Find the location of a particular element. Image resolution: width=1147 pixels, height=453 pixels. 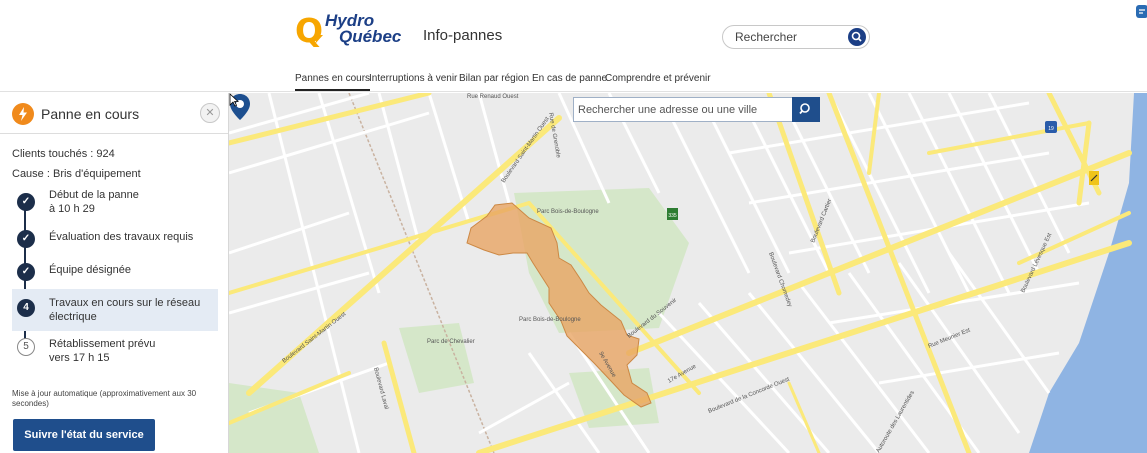

svg-text: 19 is located at coordinates (1051, 129).